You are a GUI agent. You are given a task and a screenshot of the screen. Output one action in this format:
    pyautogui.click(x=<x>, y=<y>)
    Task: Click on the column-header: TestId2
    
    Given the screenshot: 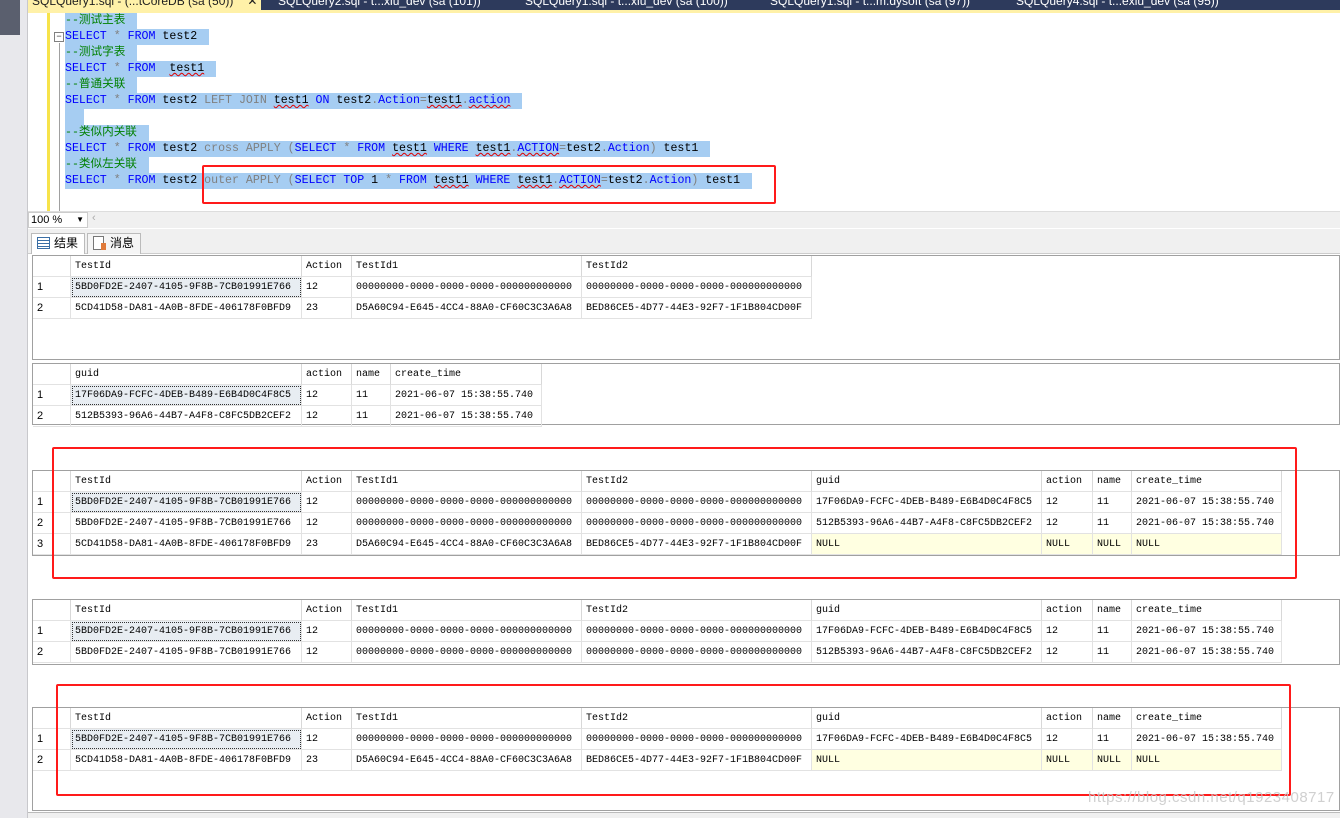 What is the action you would take?
    pyautogui.click(x=697, y=266)
    